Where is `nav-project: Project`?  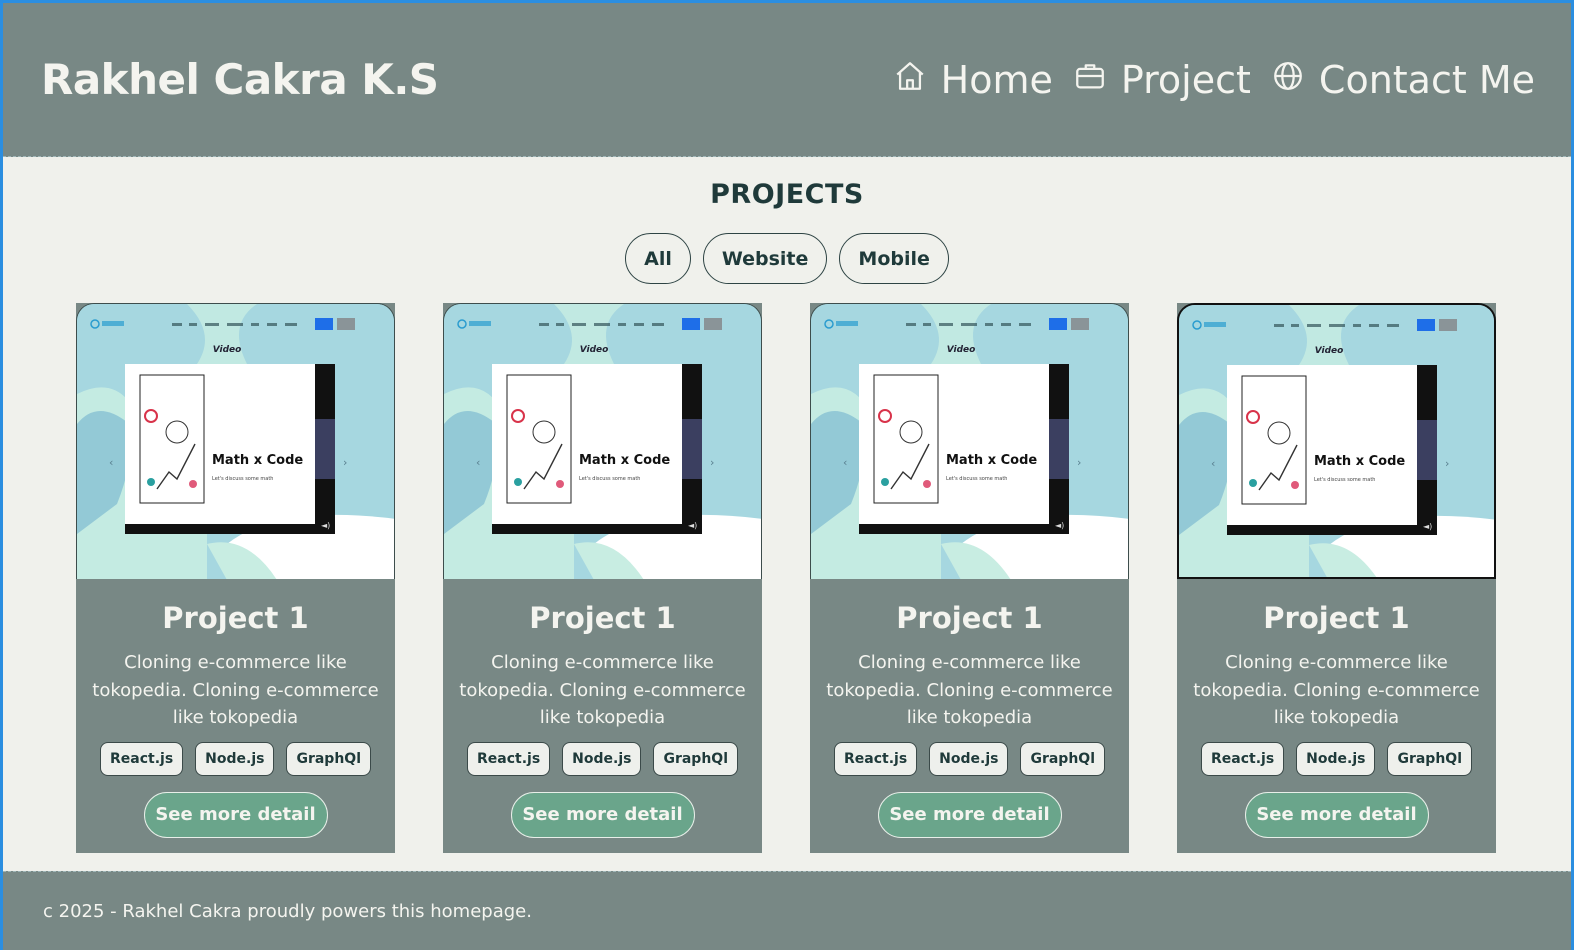
nav-project: Project is located at coordinates (1162, 80).